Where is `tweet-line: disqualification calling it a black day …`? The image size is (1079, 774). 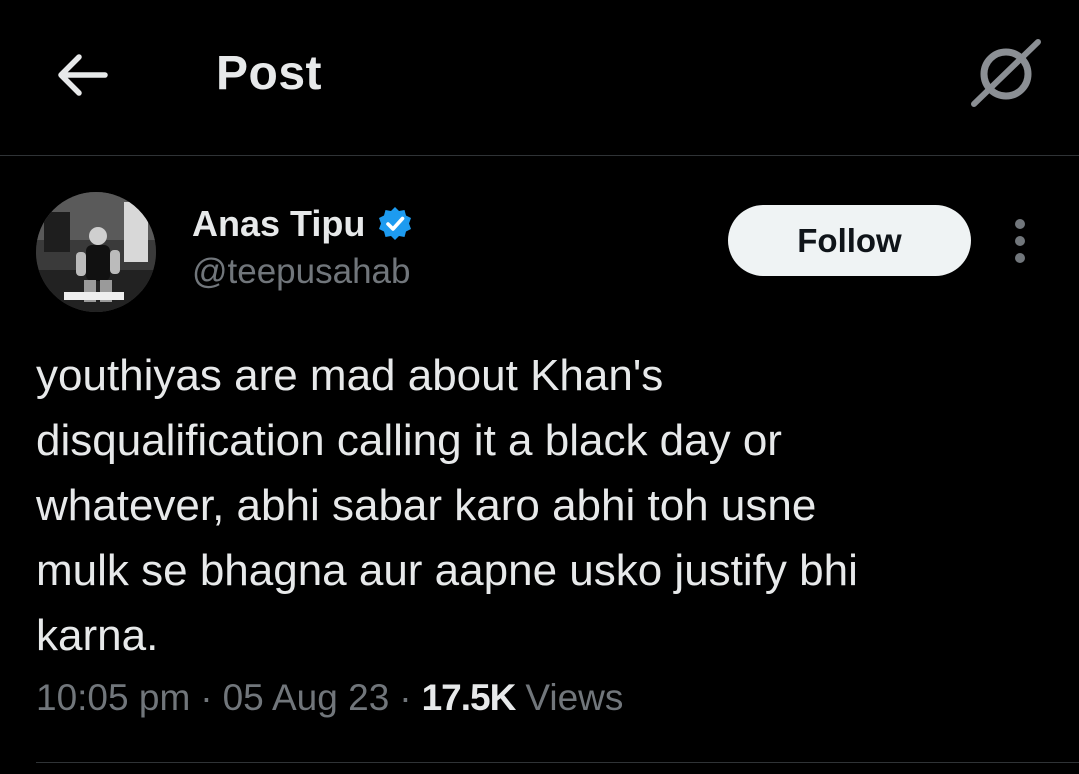 tweet-line: disqualification calling it a black day … is located at coordinates (409, 440).